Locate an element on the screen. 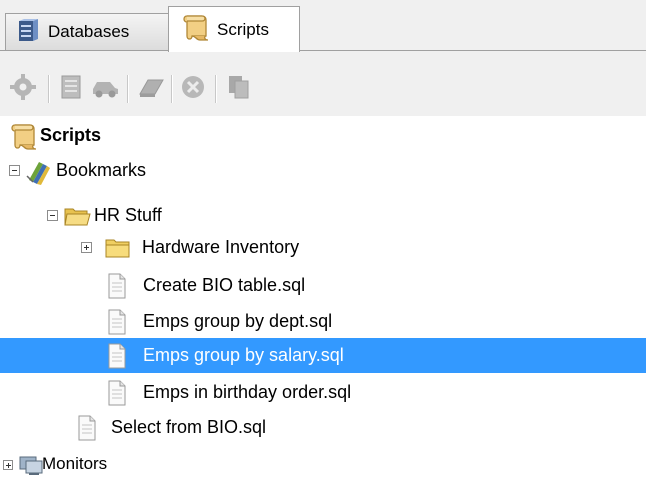 This screenshot has width=646, height=482. properties-icon is located at coordinates (71, 87).